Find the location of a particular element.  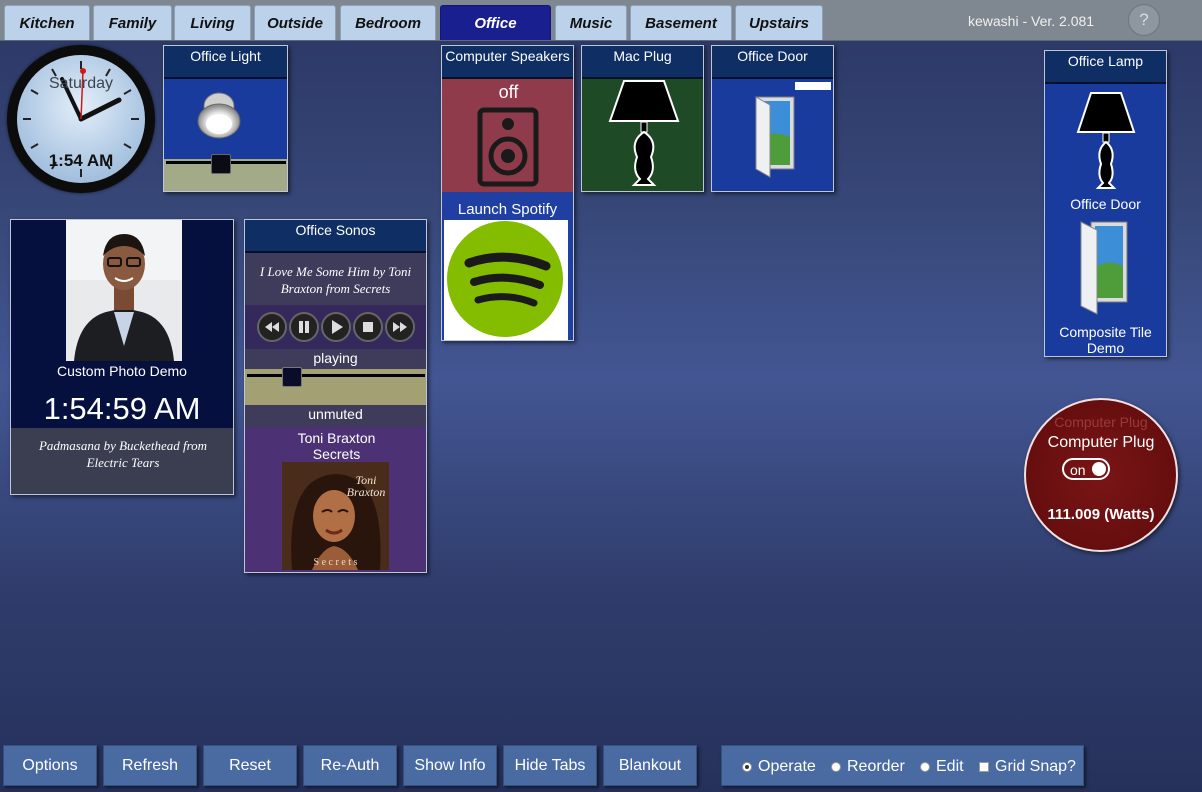

composite-door-icon is located at coordinates (1106, 266).